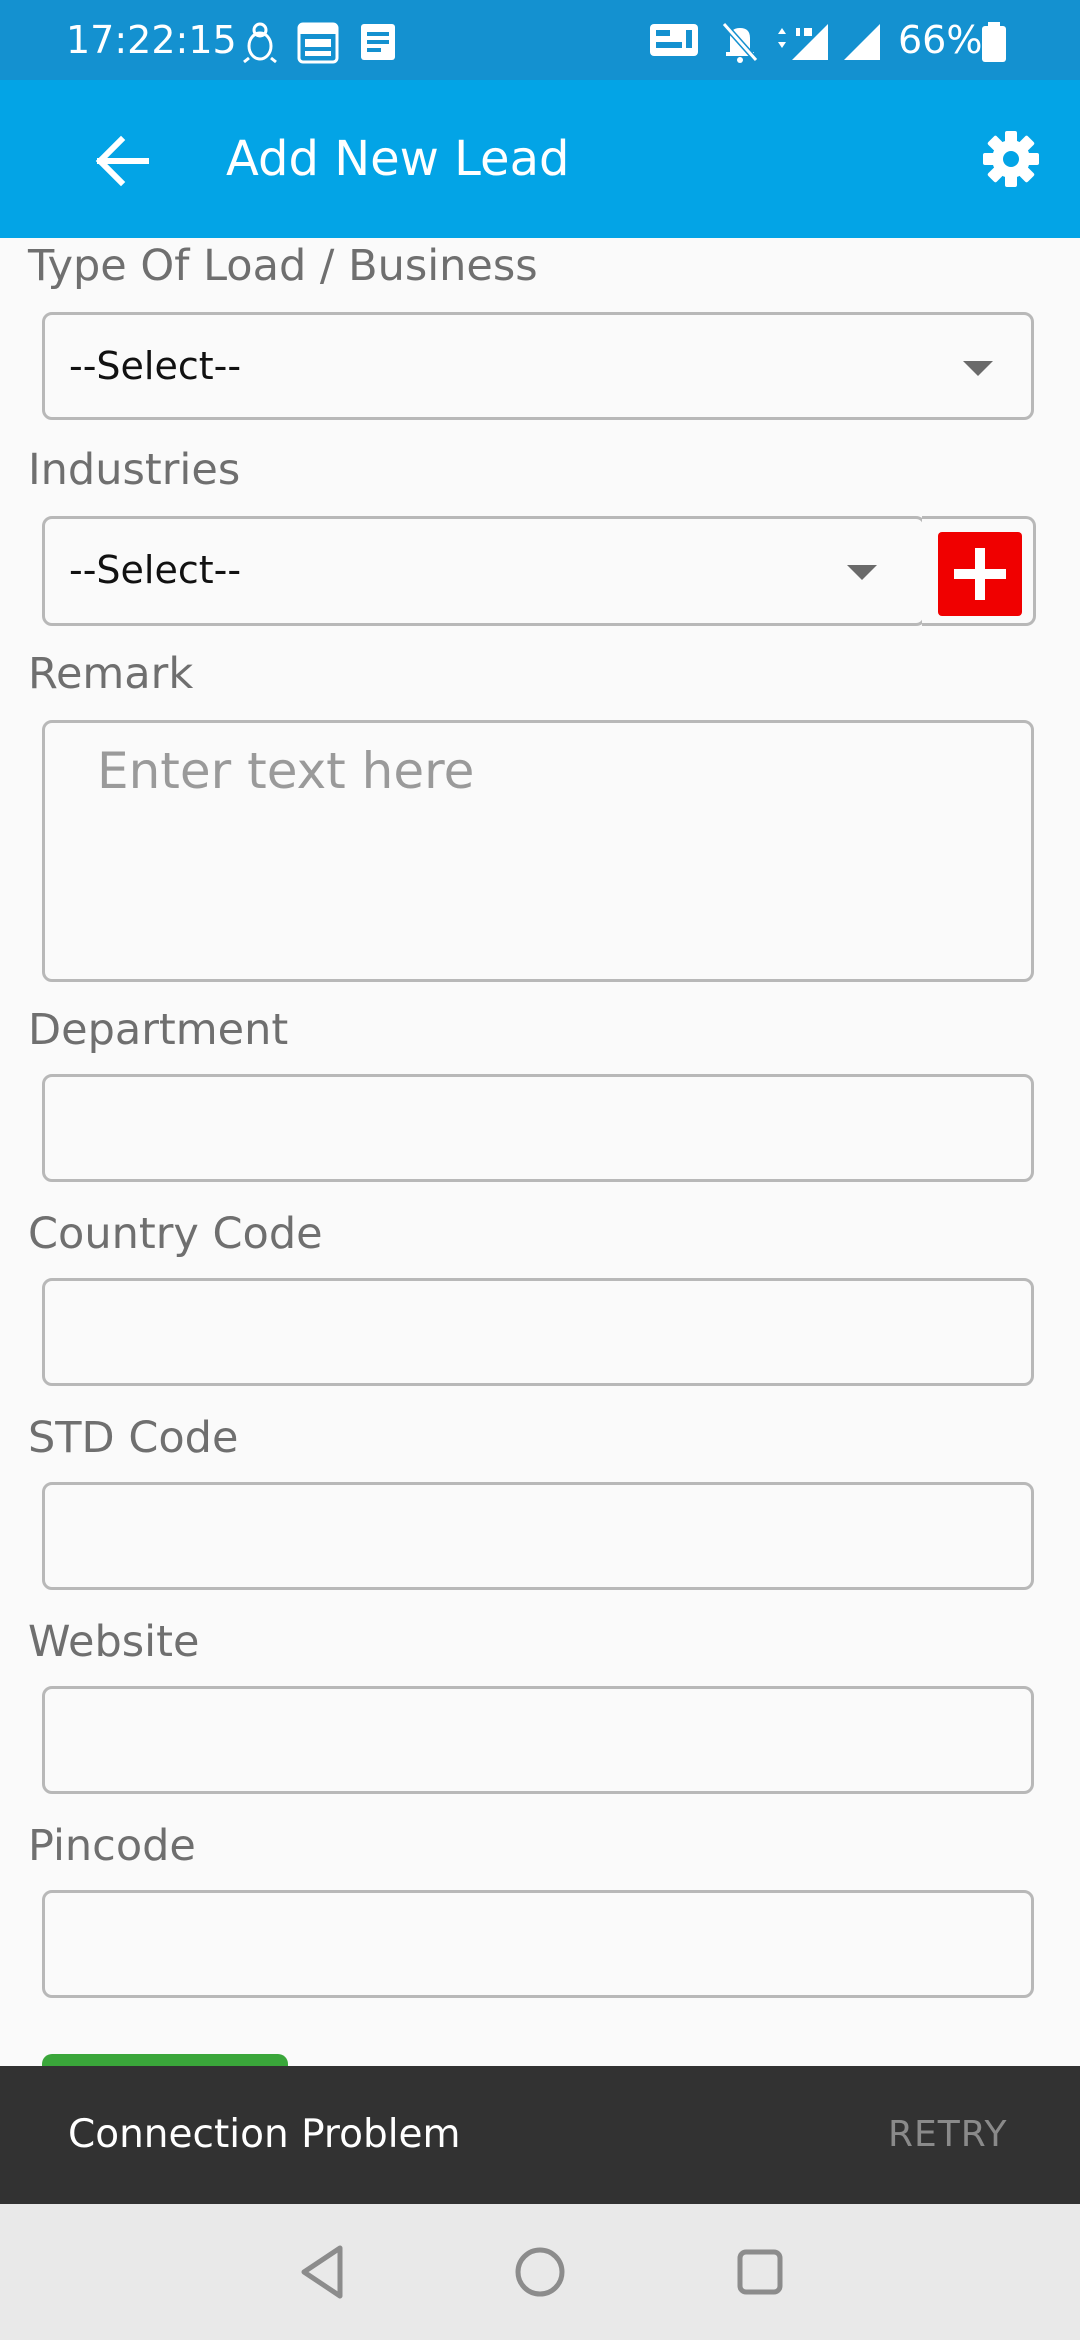 This screenshot has width=1080, height=2340. What do you see at coordinates (112, 1846) in the screenshot?
I see `pincode-label: Pincode` at bounding box center [112, 1846].